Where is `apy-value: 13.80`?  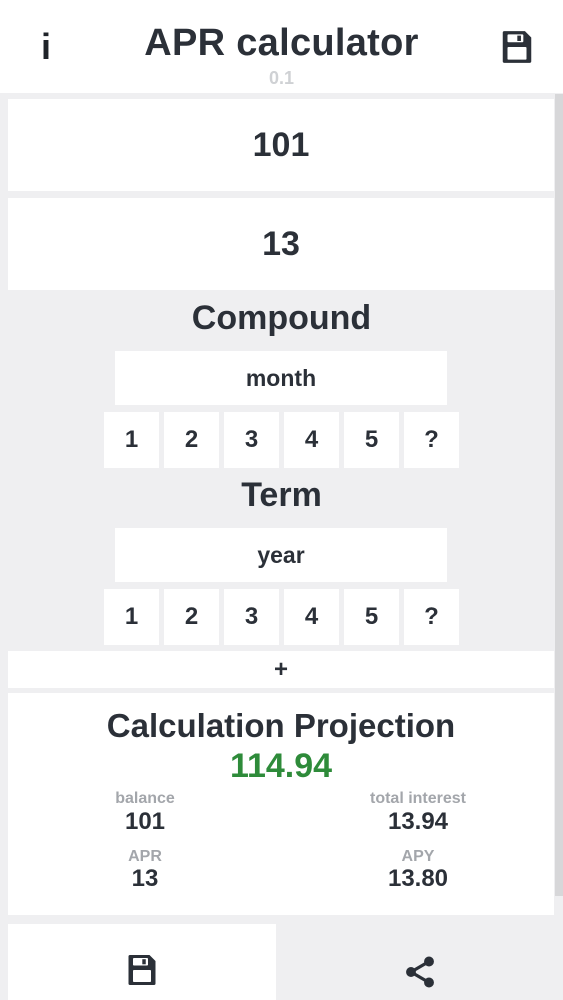 apy-value: 13.80 is located at coordinates (418, 878).